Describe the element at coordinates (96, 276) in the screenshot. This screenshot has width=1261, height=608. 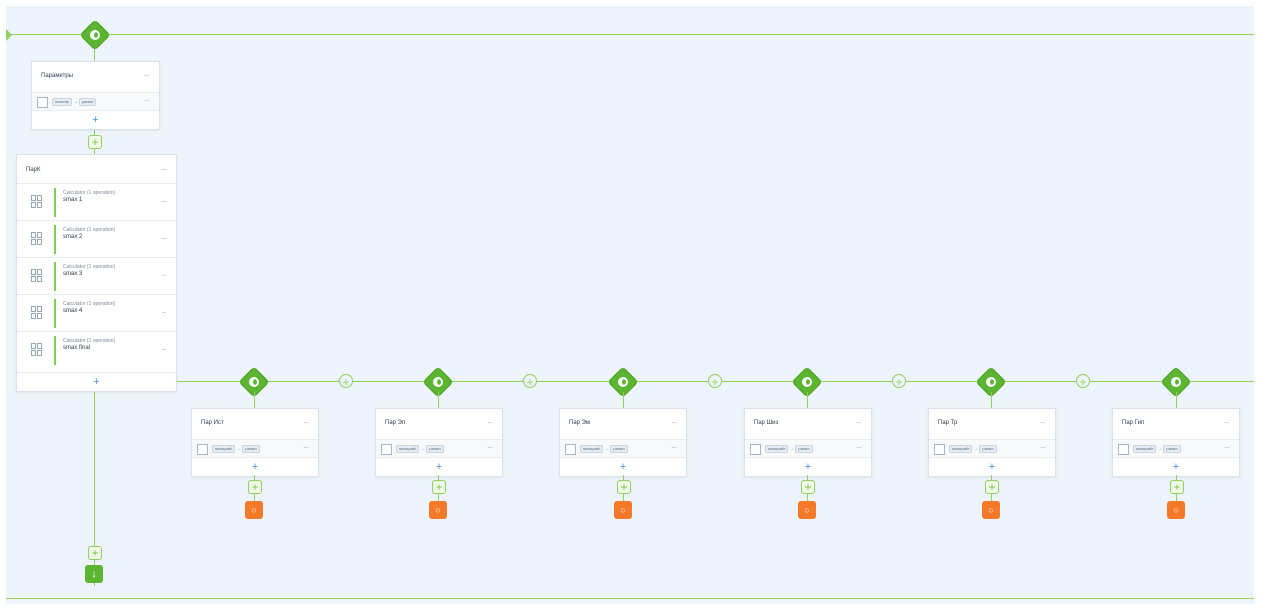
I see `calc-operation-row: Calculator (1 operation) smax 3 ···` at that location.